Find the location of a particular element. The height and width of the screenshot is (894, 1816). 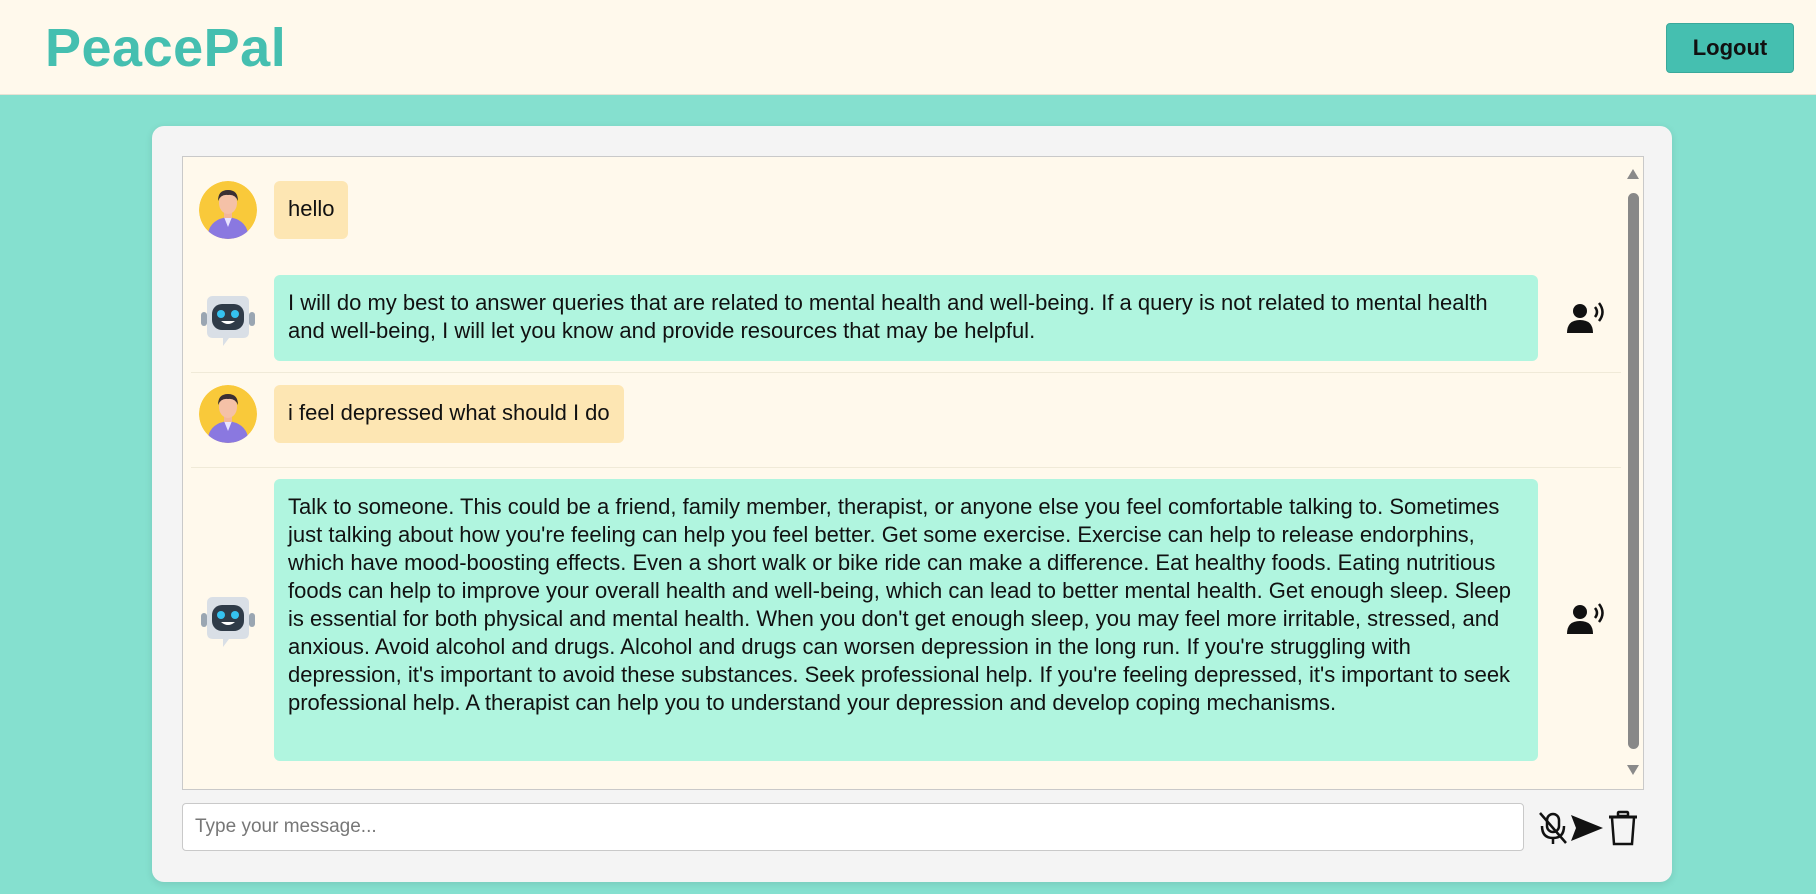

user-message-bubble: hello is located at coordinates (311, 210).